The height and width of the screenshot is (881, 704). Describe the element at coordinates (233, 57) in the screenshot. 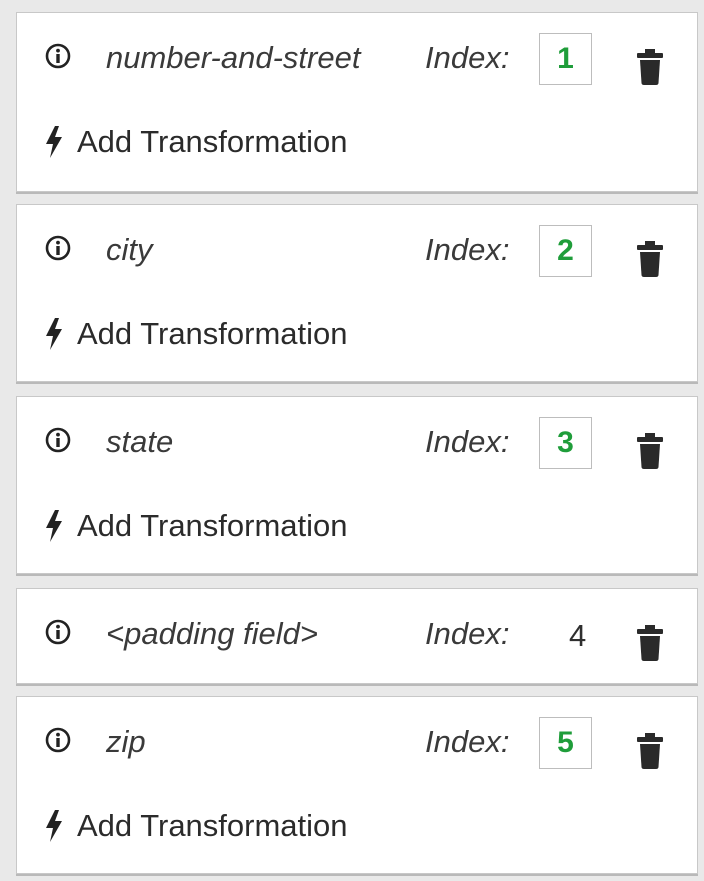

I see `field-name: number-and-street` at that location.